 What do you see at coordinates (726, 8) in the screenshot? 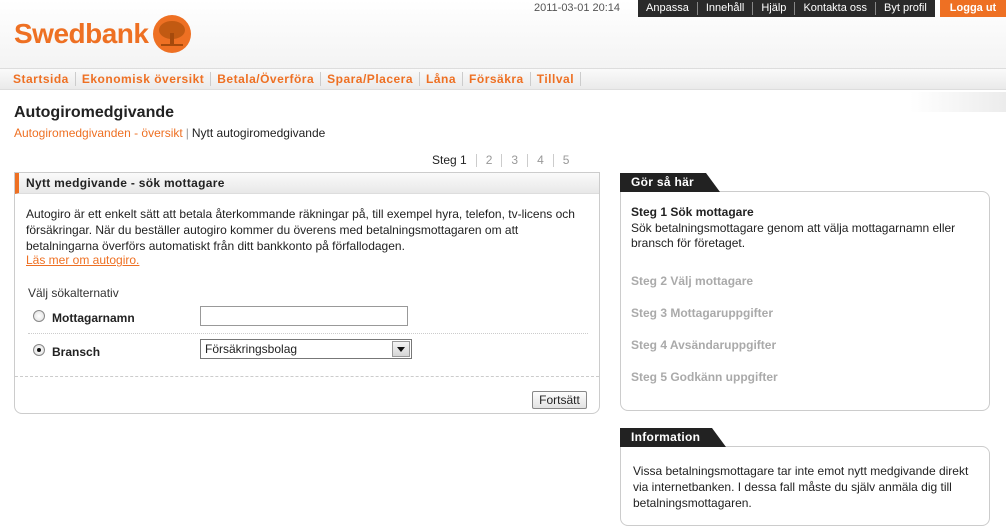
I see `top-link-innehall: Innehåll` at bounding box center [726, 8].